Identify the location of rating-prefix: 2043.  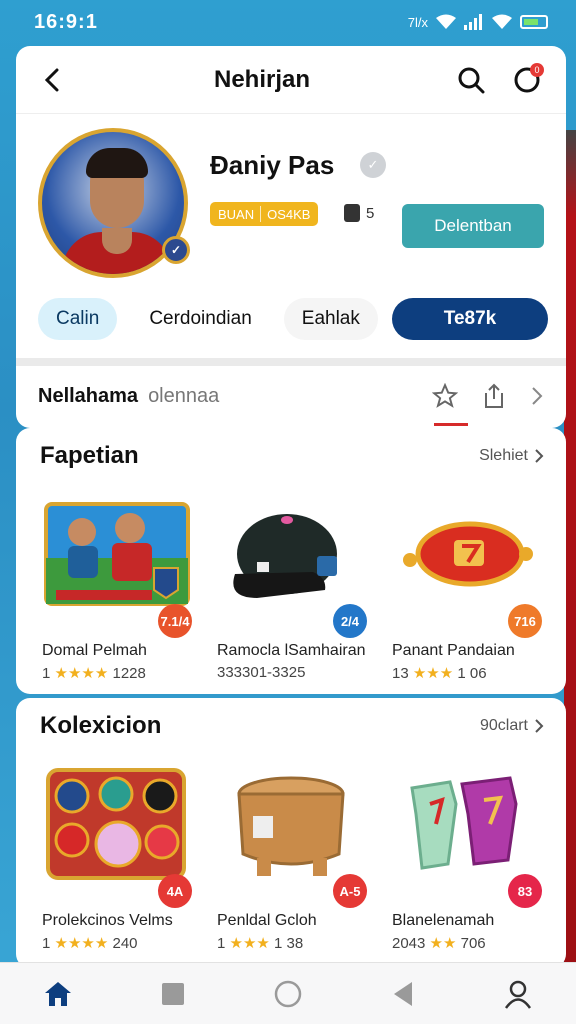
(409, 943).